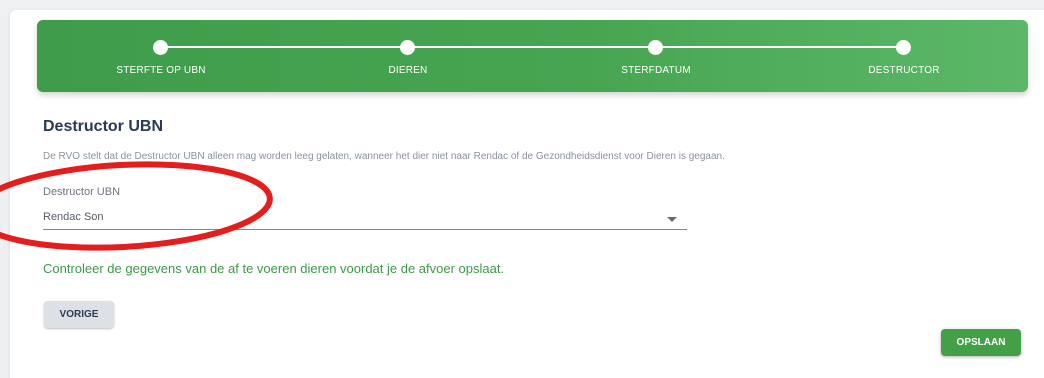  Describe the element at coordinates (532, 47) in the screenshot. I see `stepper-line` at that location.